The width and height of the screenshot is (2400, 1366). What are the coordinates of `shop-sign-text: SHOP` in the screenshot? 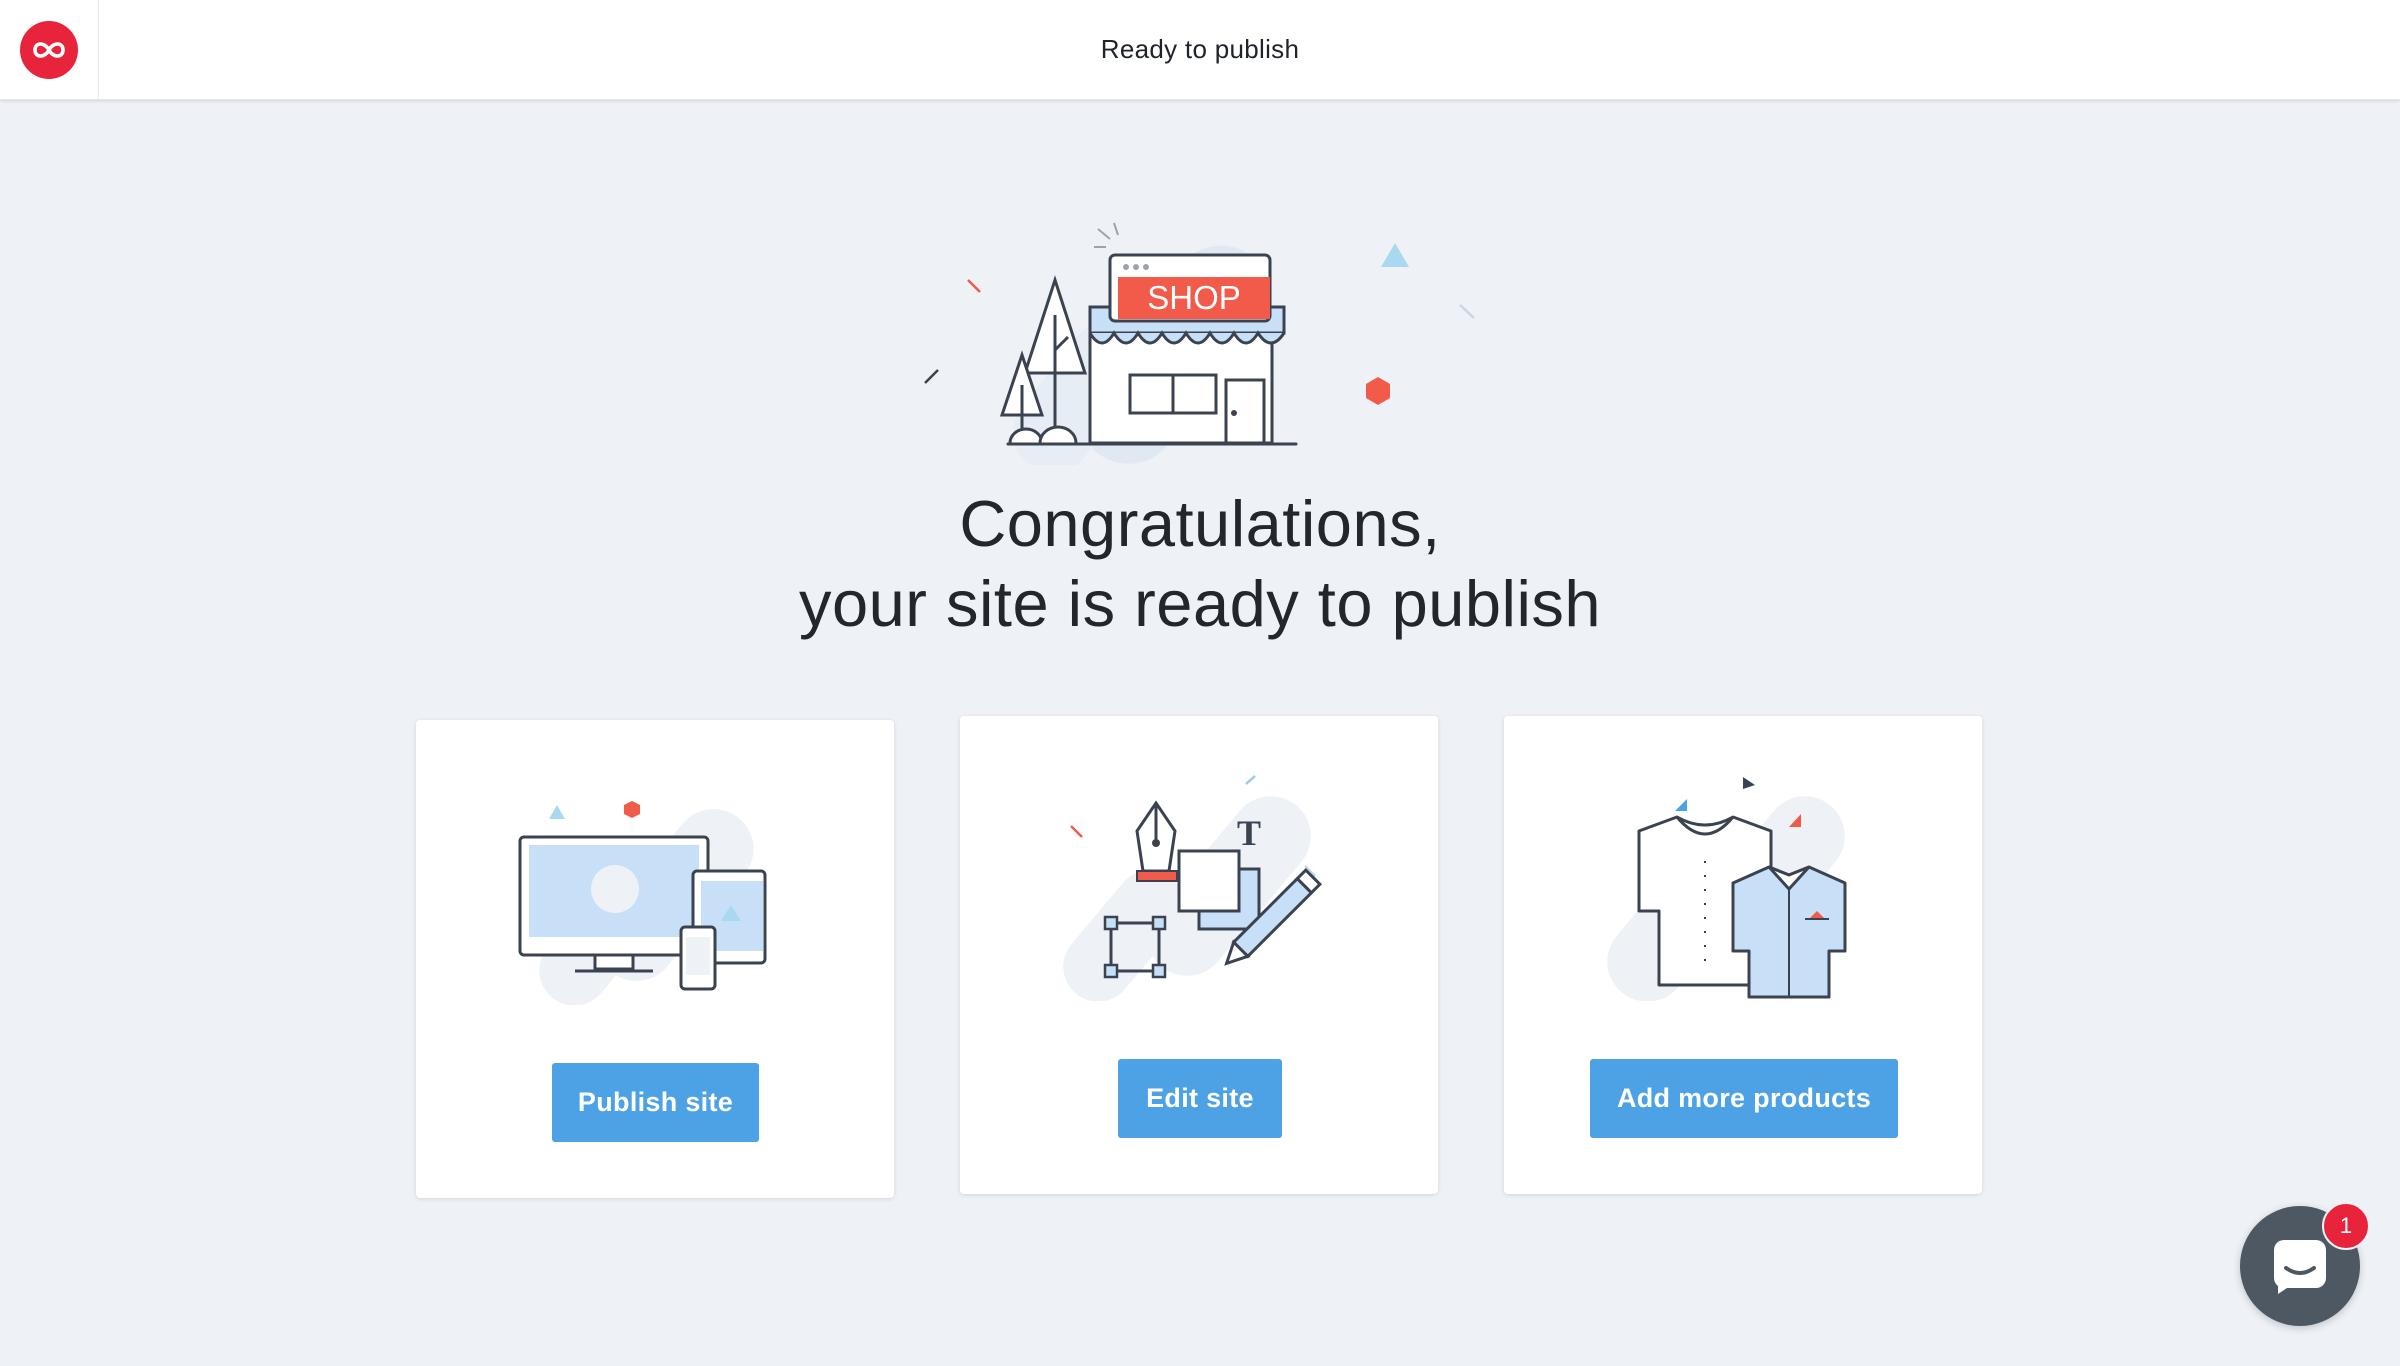 It's located at (1194, 297).